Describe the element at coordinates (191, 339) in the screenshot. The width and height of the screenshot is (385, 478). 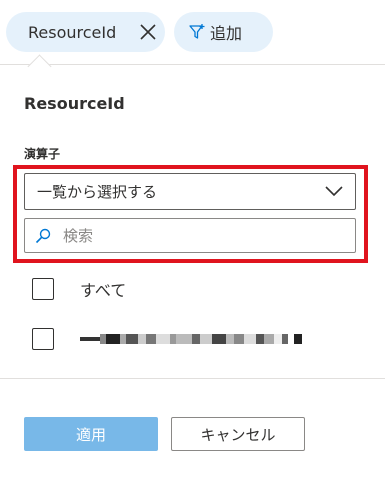
I see `redacted-resource-id` at that location.